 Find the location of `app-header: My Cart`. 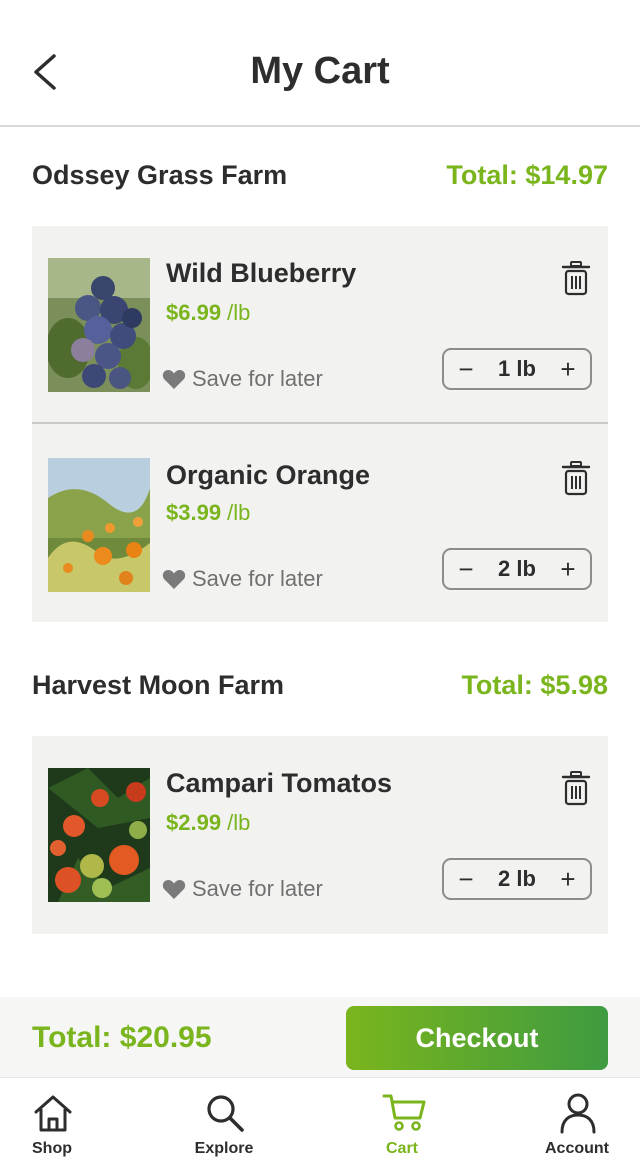

app-header: My Cart is located at coordinates (320, 63).